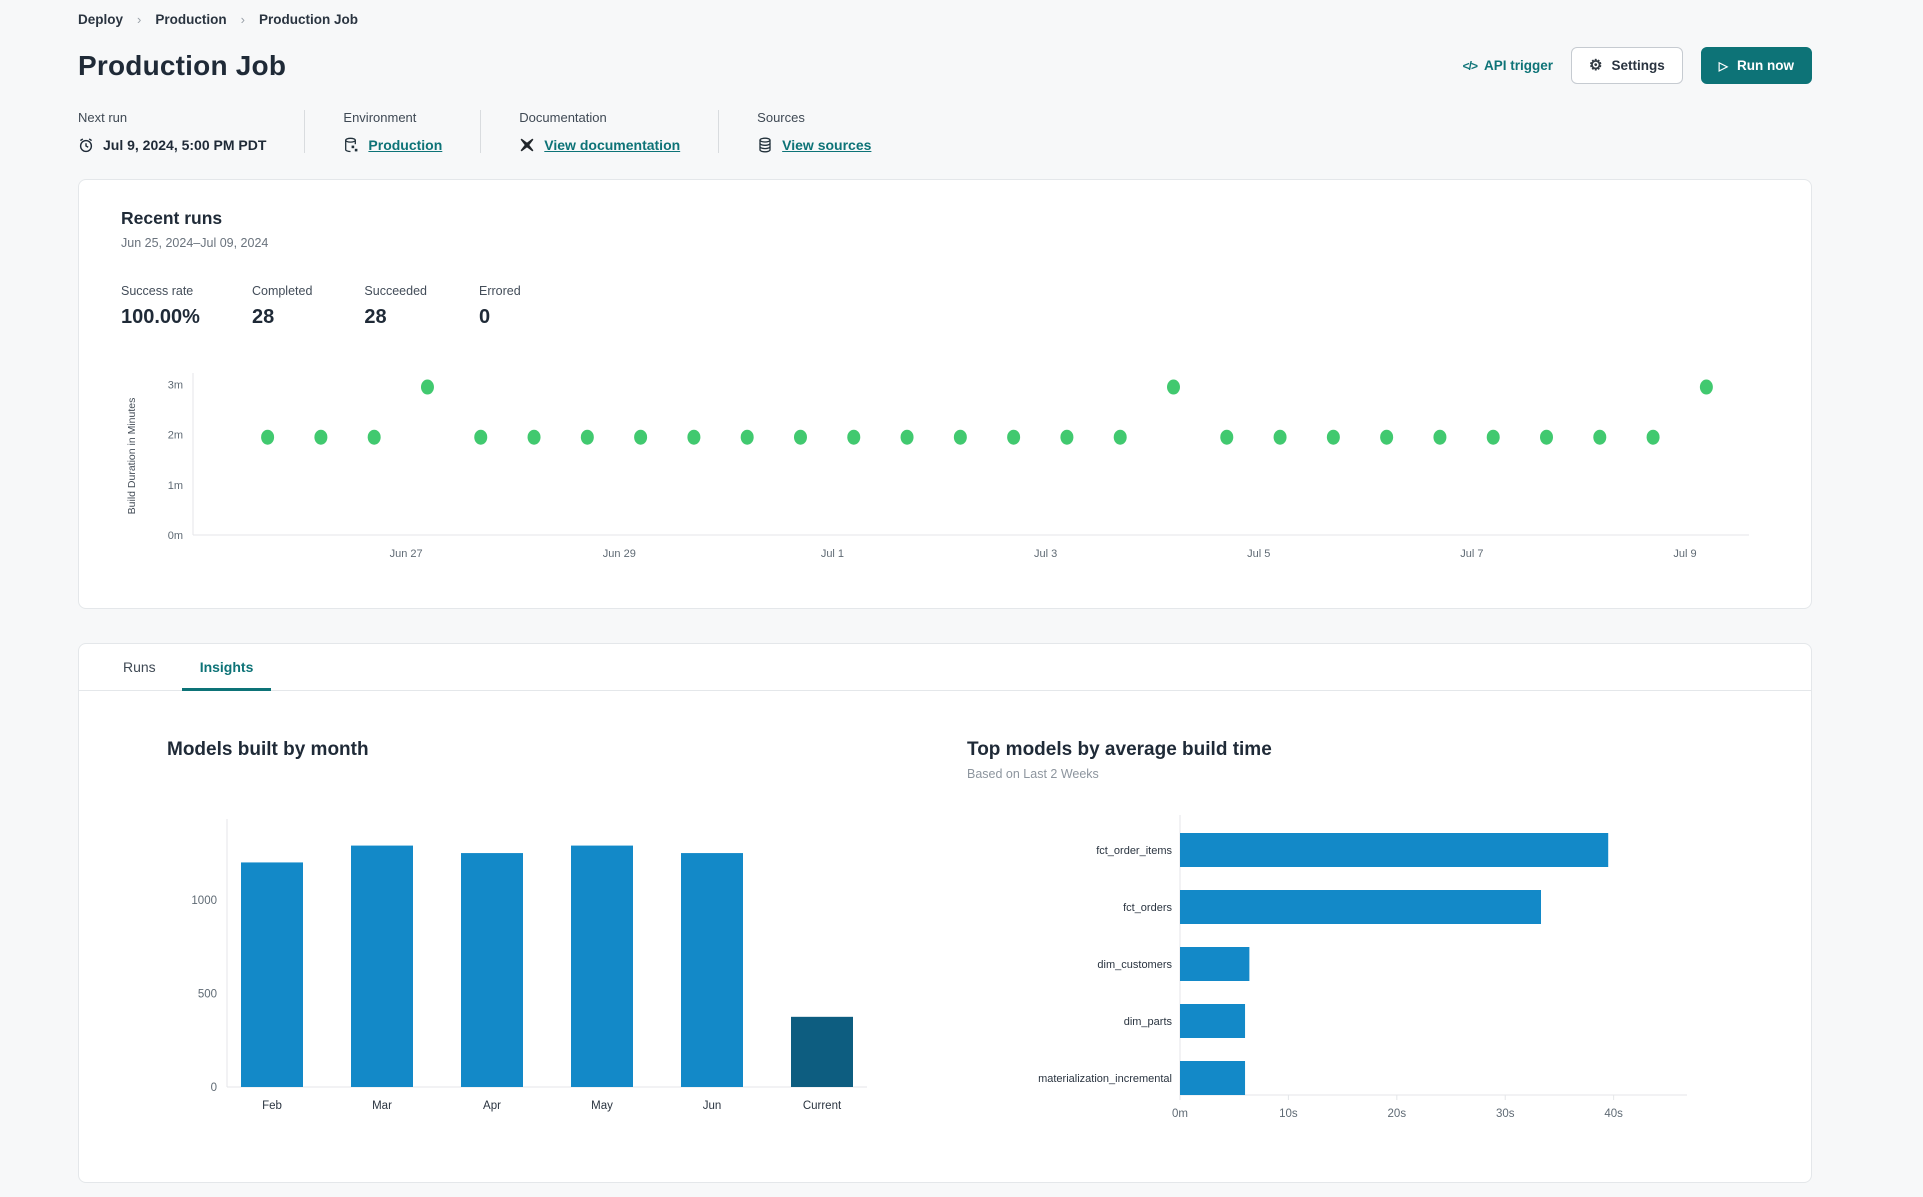 The height and width of the screenshot is (1197, 1923). What do you see at coordinates (527, 145) in the screenshot?
I see `dbt-docs-icon` at bounding box center [527, 145].